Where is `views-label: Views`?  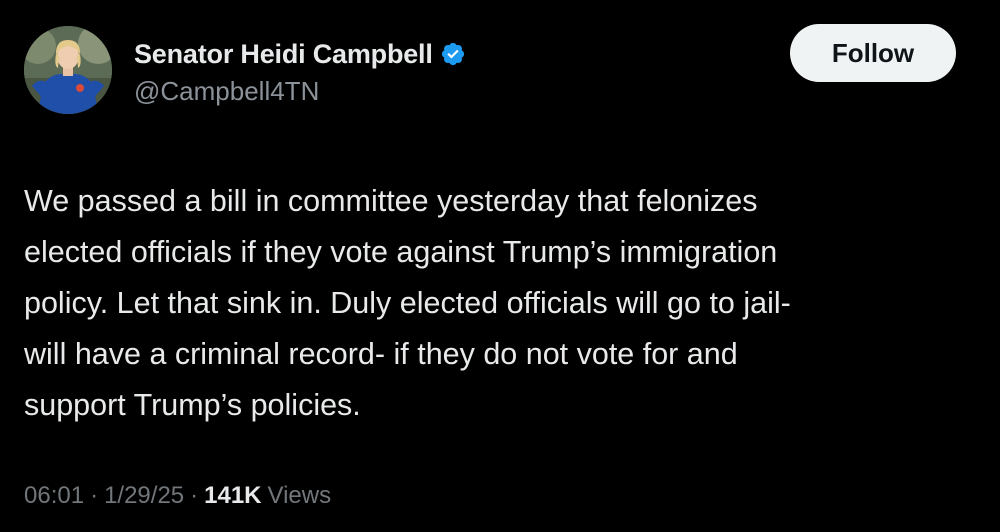 views-label: Views is located at coordinates (299, 495).